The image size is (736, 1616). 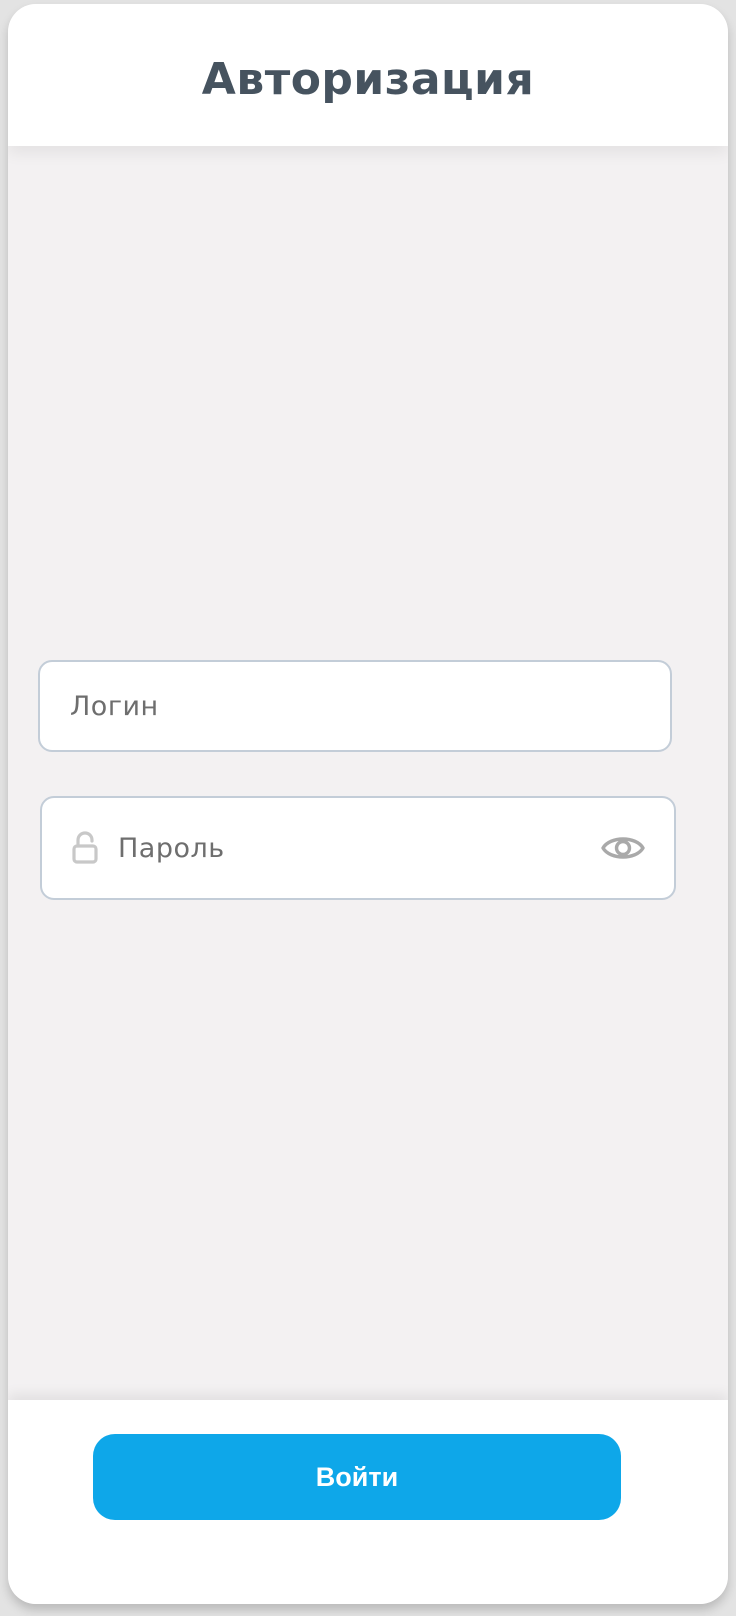 What do you see at coordinates (623, 848) in the screenshot?
I see `eye-icon` at bounding box center [623, 848].